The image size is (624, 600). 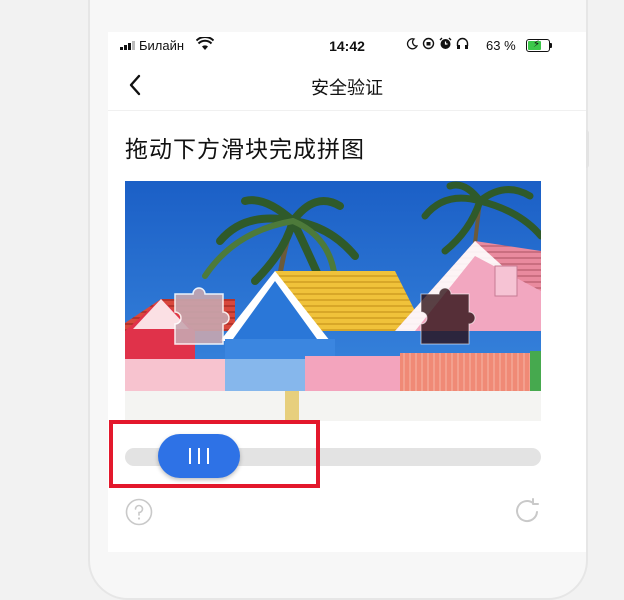 I want to click on page-title: 安全验证, so click(x=347, y=88).